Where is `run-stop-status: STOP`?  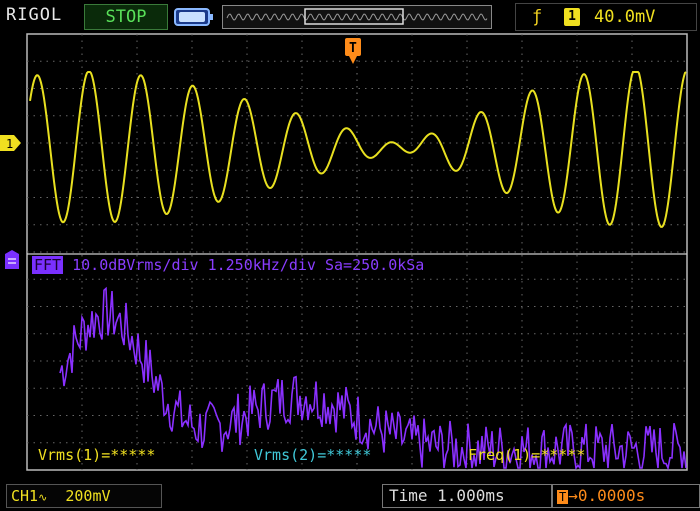 run-stop-status: STOP is located at coordinates (126, 17).